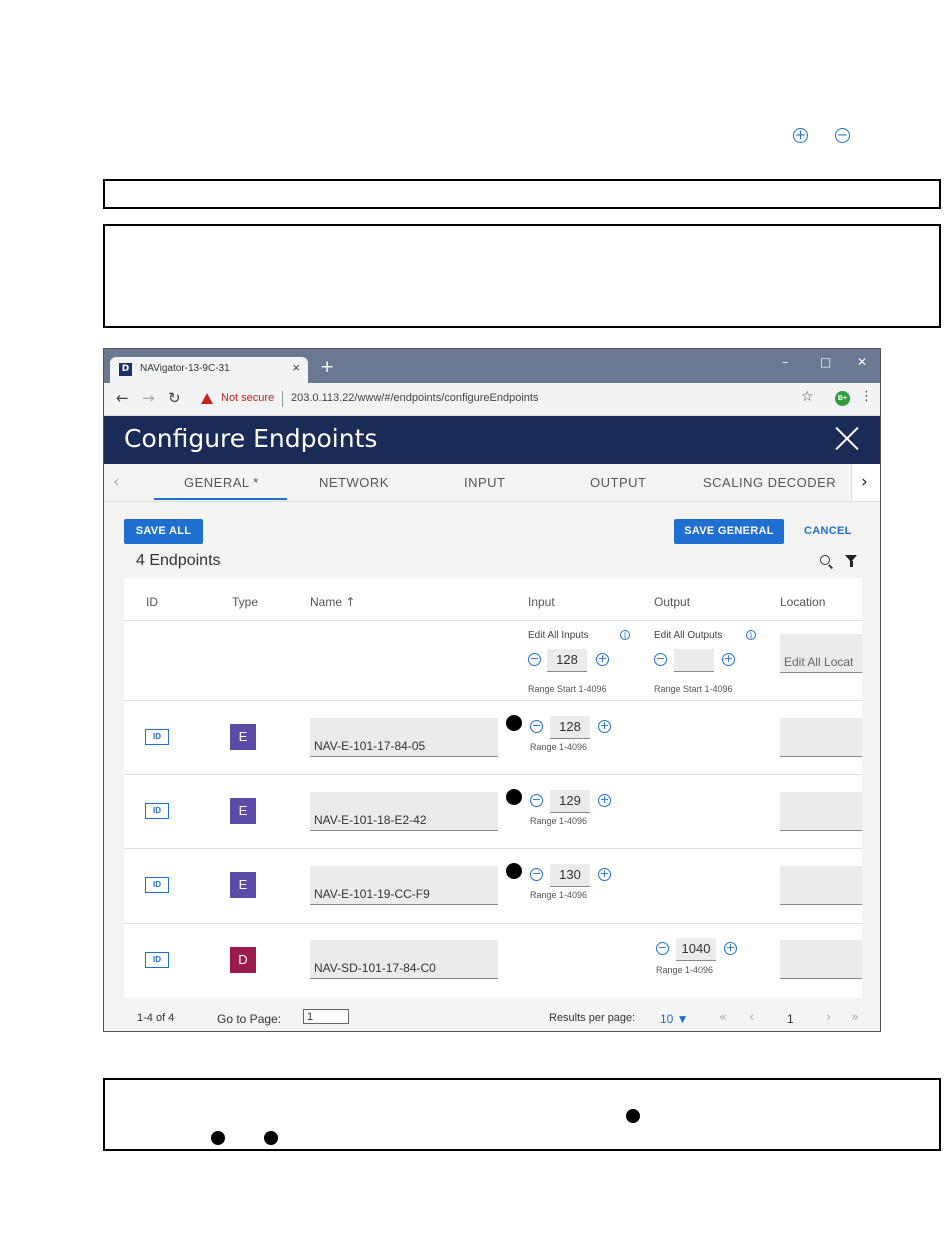 The height and width of the screenshot is (1260, 950). I want to click on output-range-hint: Range Start 1-4096, so click(693, 689).